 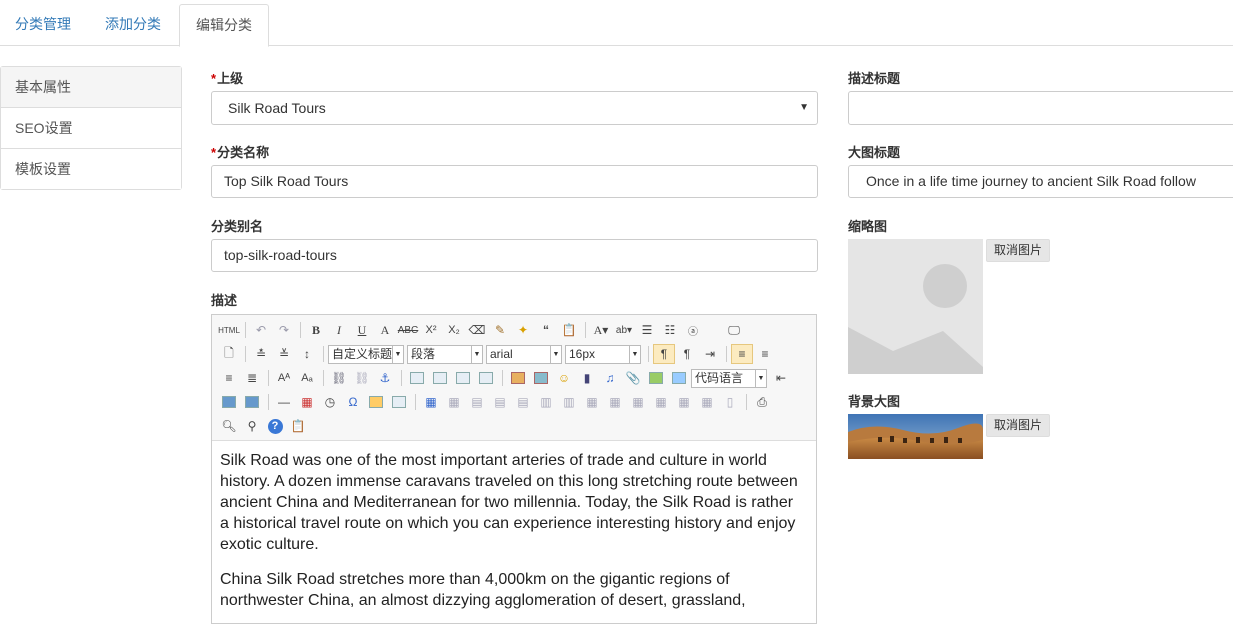 What do you see at coordinates (399, 402) in the screenshot?
I see `word-image-icon` at bounding box center [399, 402].